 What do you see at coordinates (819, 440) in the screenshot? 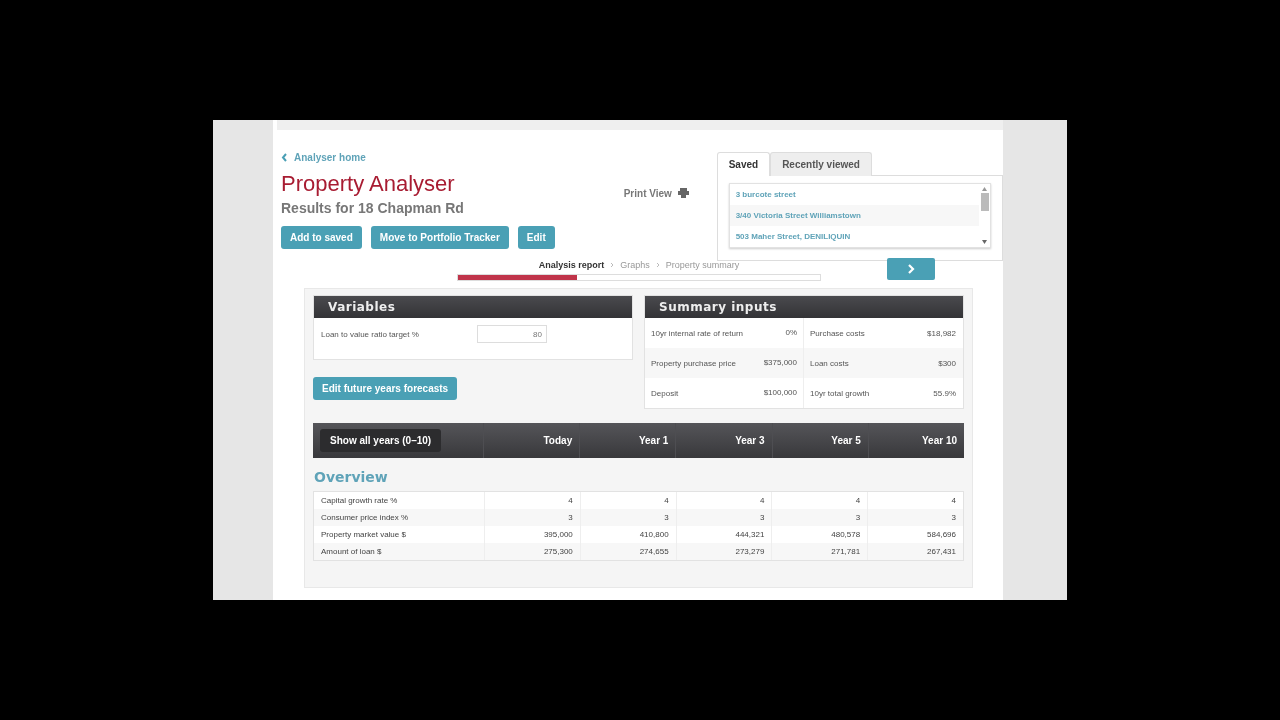
I see `column-header: Year 5` at bounding box center [819, 440].